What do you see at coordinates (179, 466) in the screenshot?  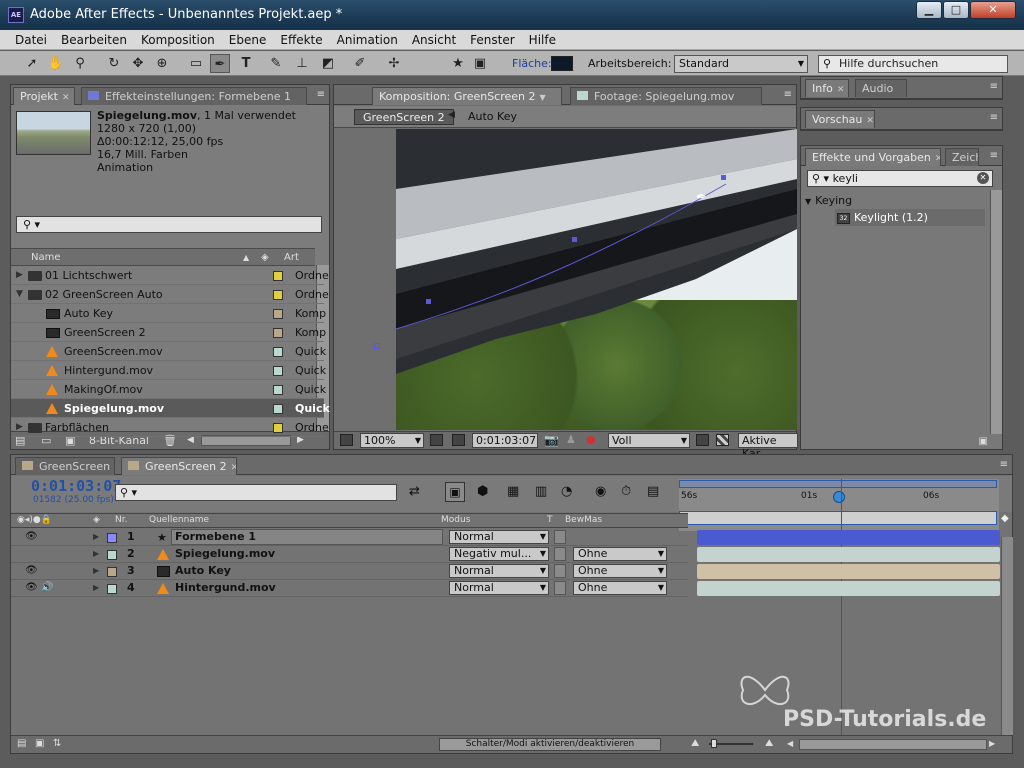 I see `tab-timeline-greenscreen-2: GreenScreen 2✕` at bounding box center [179, 466].